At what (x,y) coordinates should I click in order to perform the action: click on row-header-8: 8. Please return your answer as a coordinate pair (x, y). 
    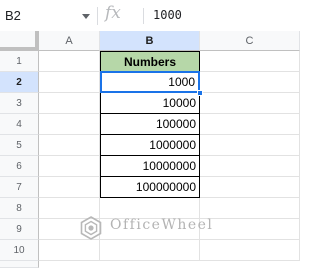
    Looking at the image, I should click on (19, 208).